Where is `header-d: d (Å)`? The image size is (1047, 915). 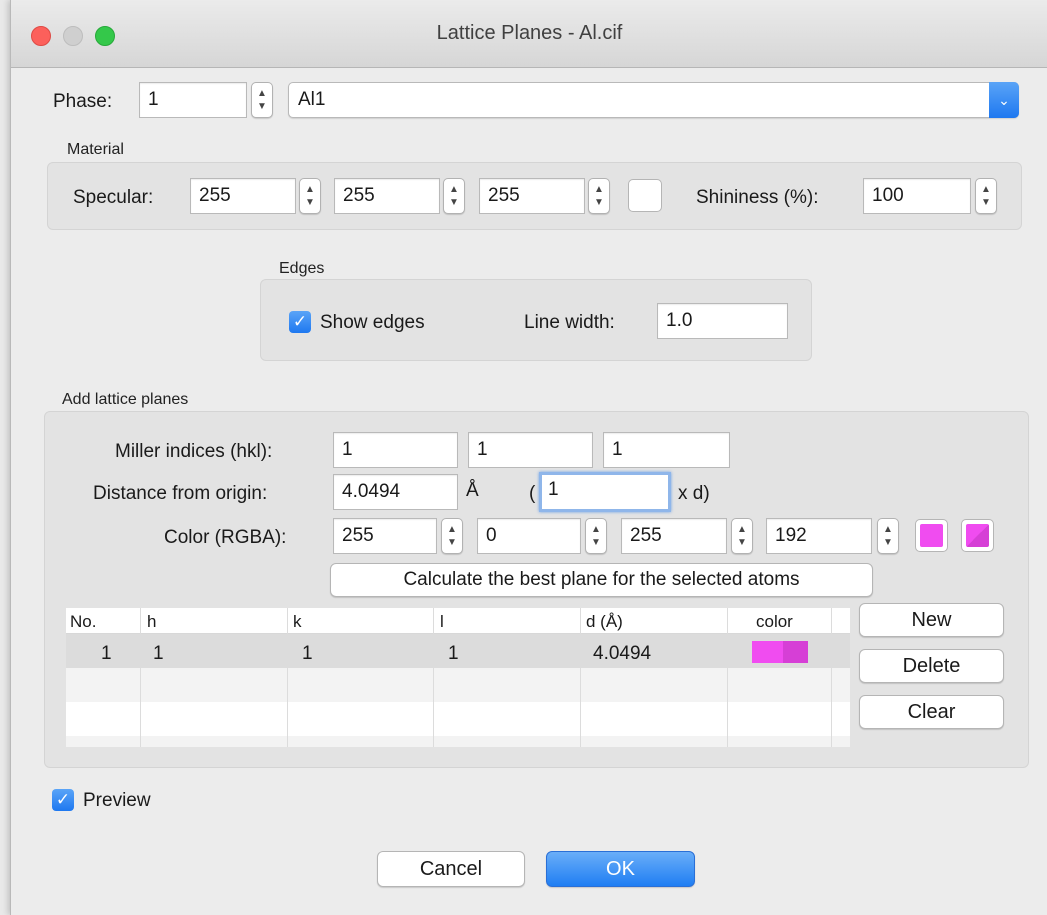
header-d: d (Å) is located at coordinates (604, 622).